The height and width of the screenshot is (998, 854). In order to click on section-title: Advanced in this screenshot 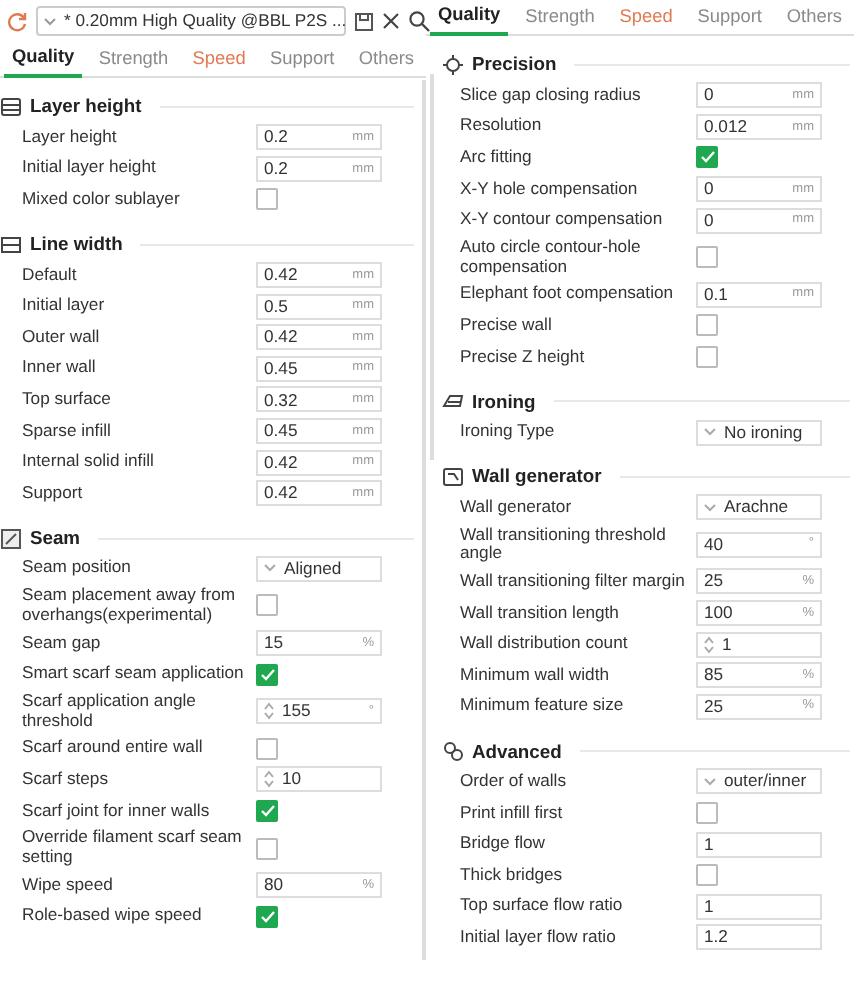, I will do `click(517, 751)`.